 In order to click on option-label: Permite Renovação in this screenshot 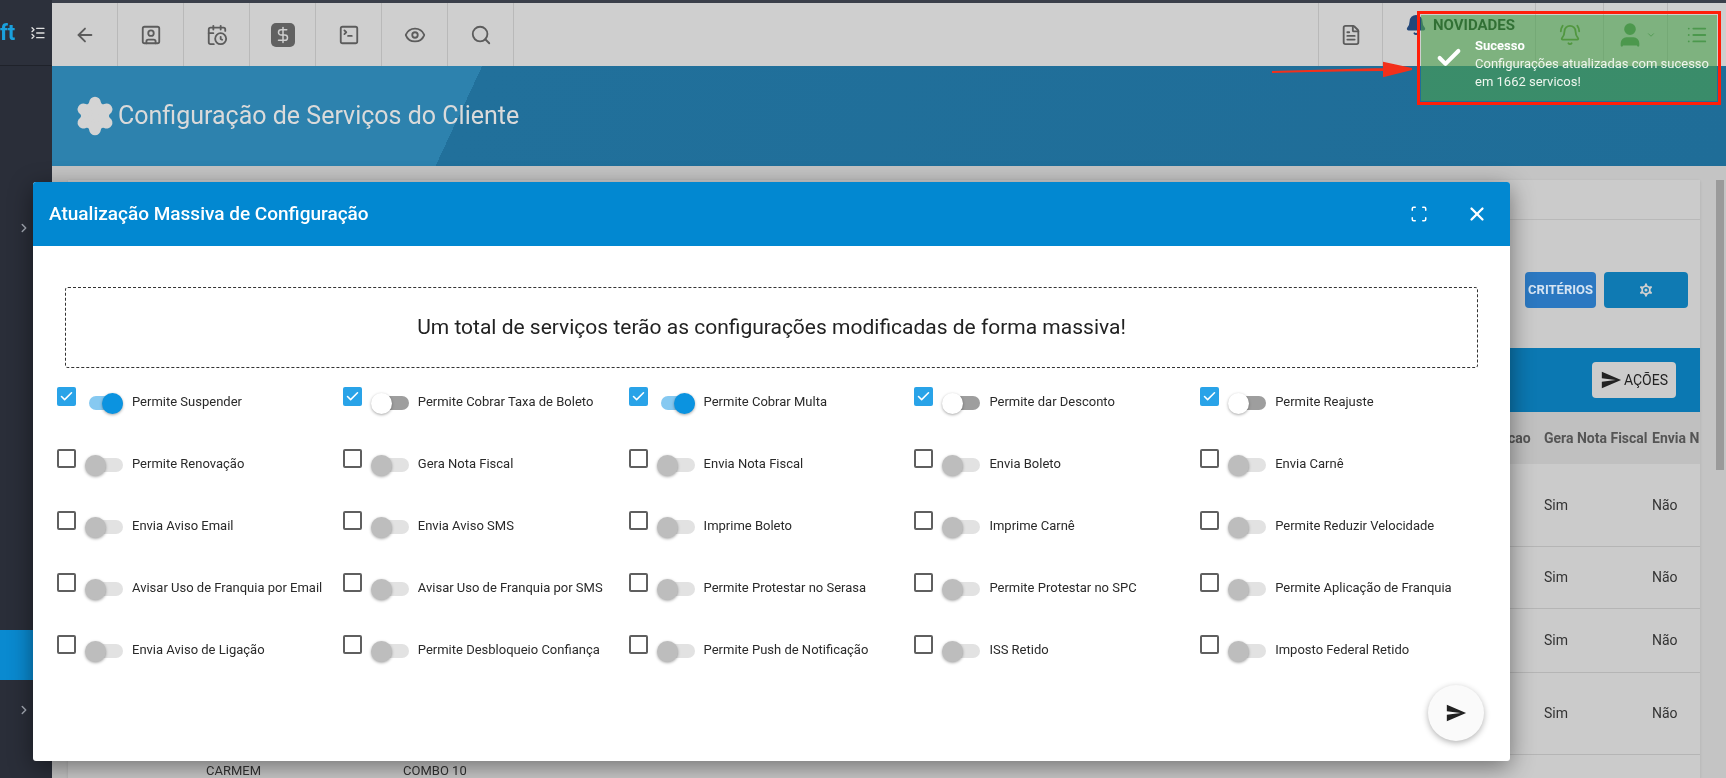, I will do `click(188, 464)`.